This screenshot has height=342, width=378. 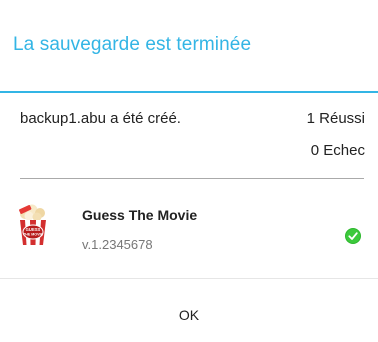 I want to click on app-version: v.1.2345678, so click(x=117, y=244).